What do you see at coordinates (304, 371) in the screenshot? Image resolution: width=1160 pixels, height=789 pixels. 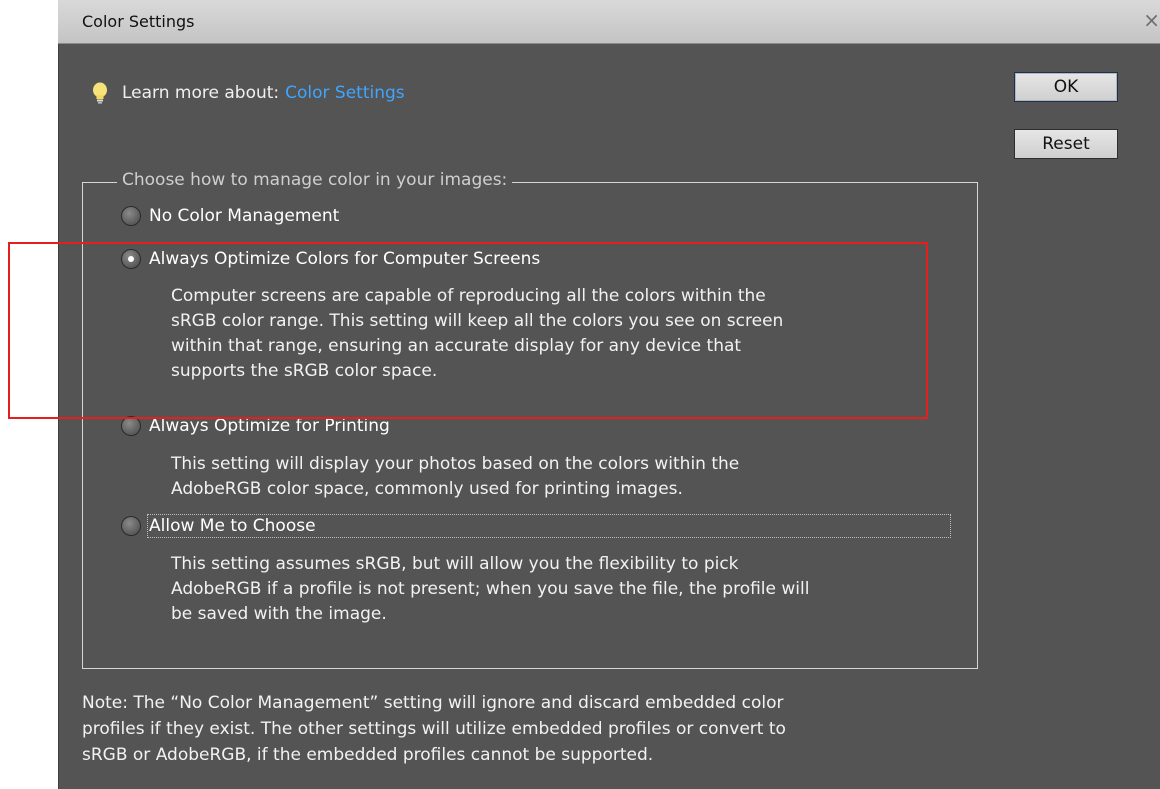 I see `description-line: supports the sRGB color space.` at bounding box center [304, 371].